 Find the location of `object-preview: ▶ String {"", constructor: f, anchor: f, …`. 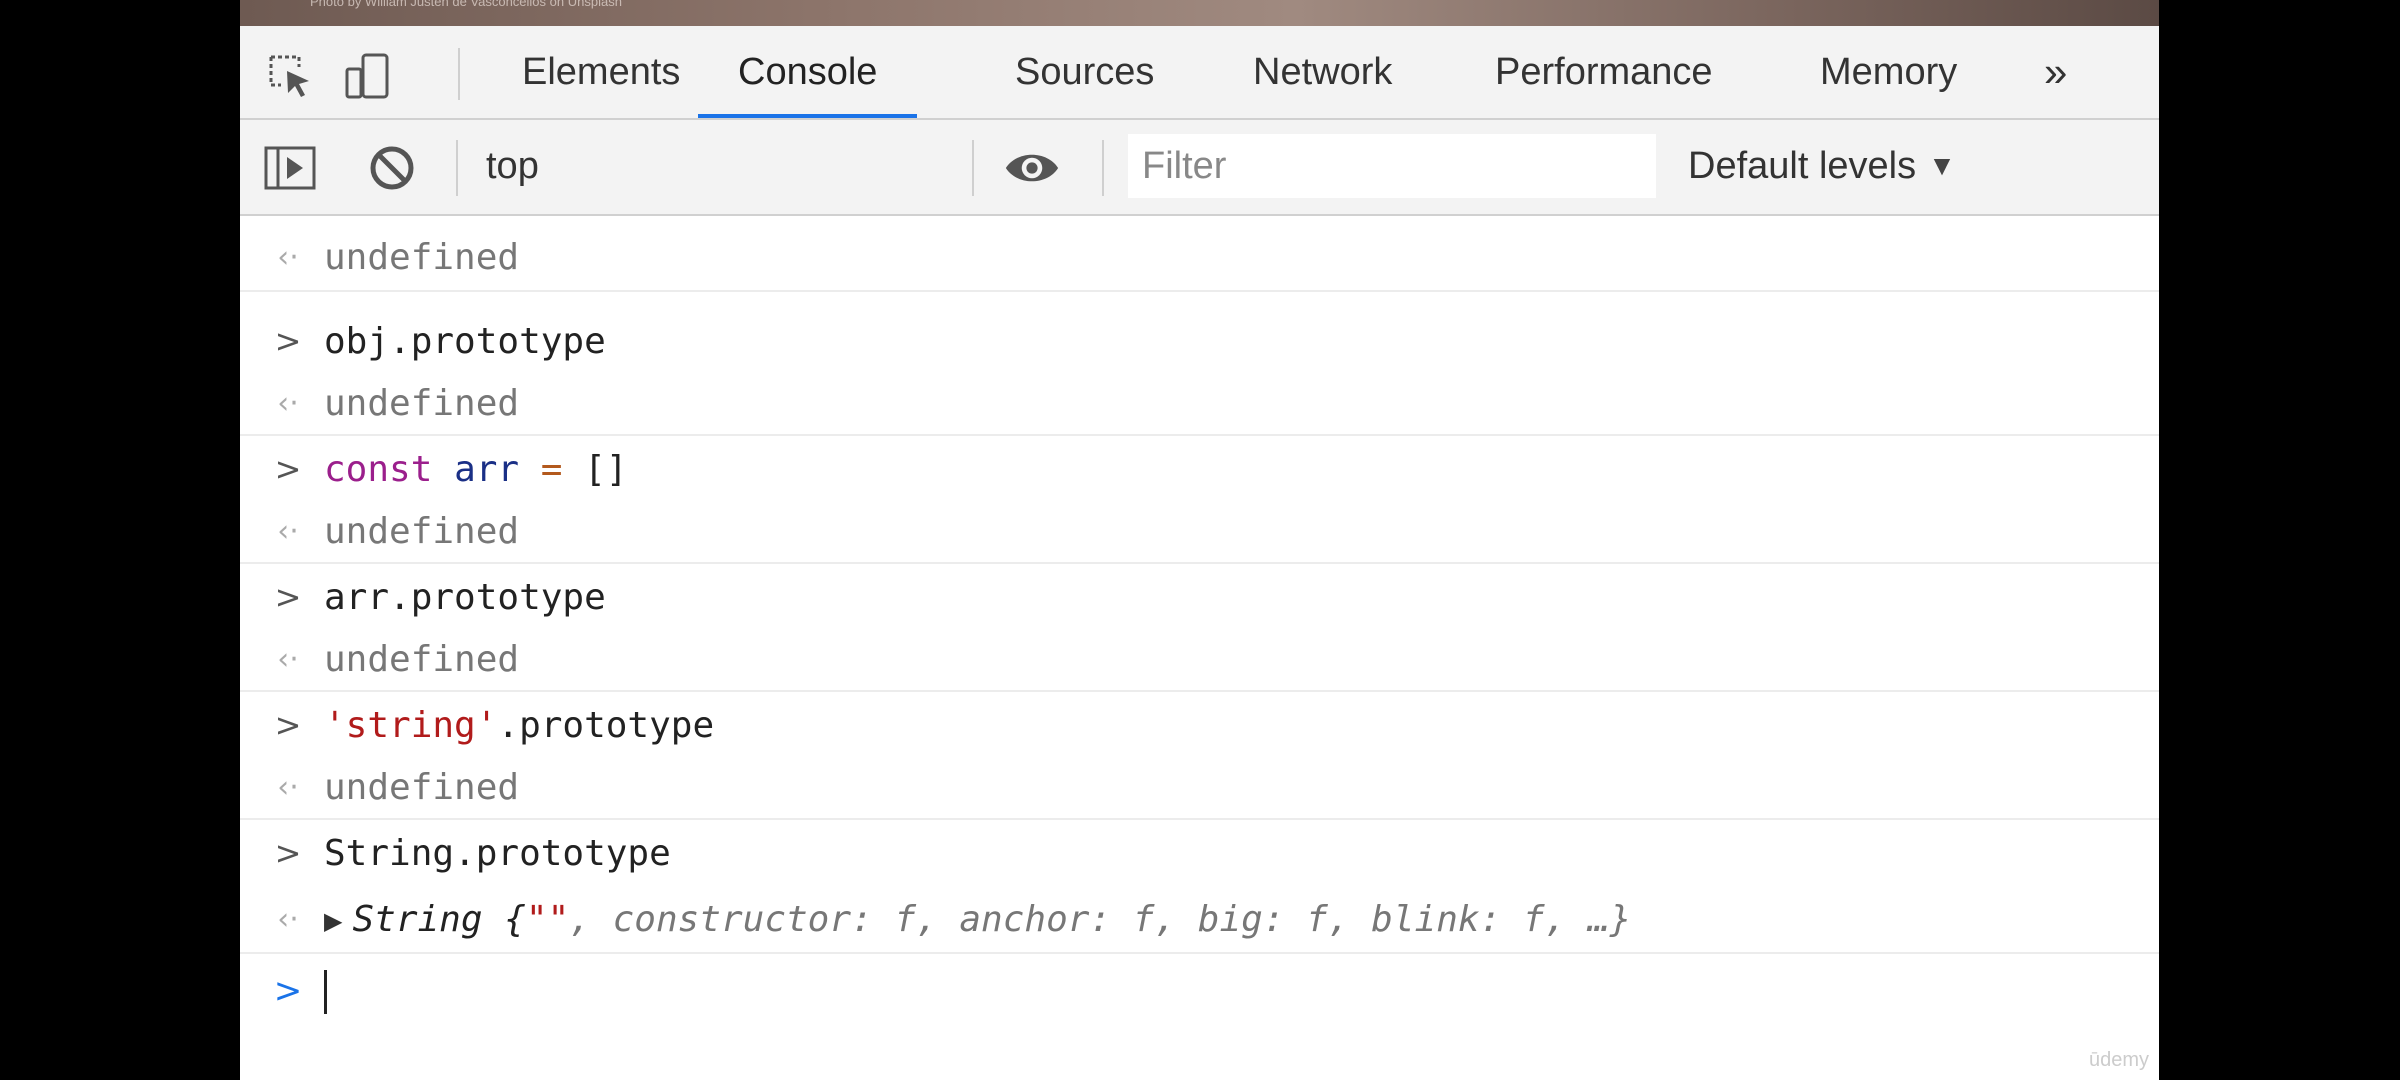

object-preview: ▶ String {"", constructor: f, anchor: f, … is located at coordinates (977, 919).